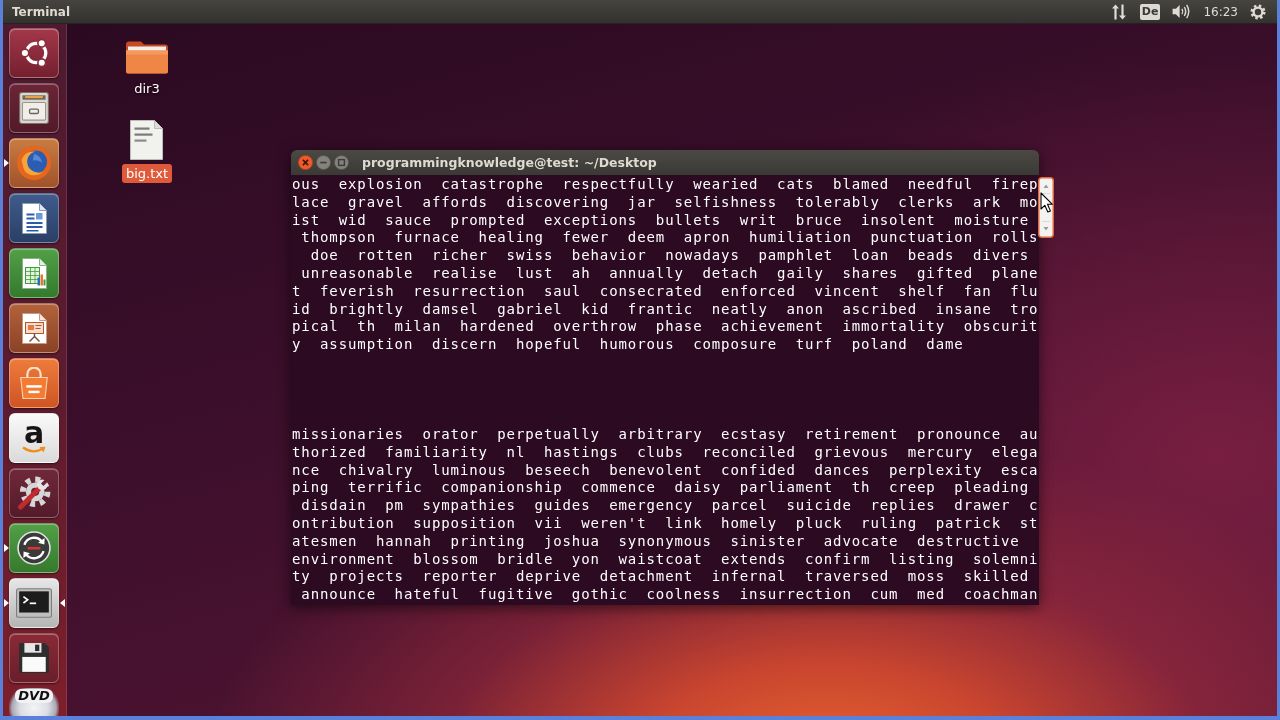 This screenshot has height=720, width=1280. Describe the element at coordinates (665, 202) in the screenshot. I see `terminal-line: lace gravel affords discovering jar selfishness tolerably clerks ark mo` at that location.